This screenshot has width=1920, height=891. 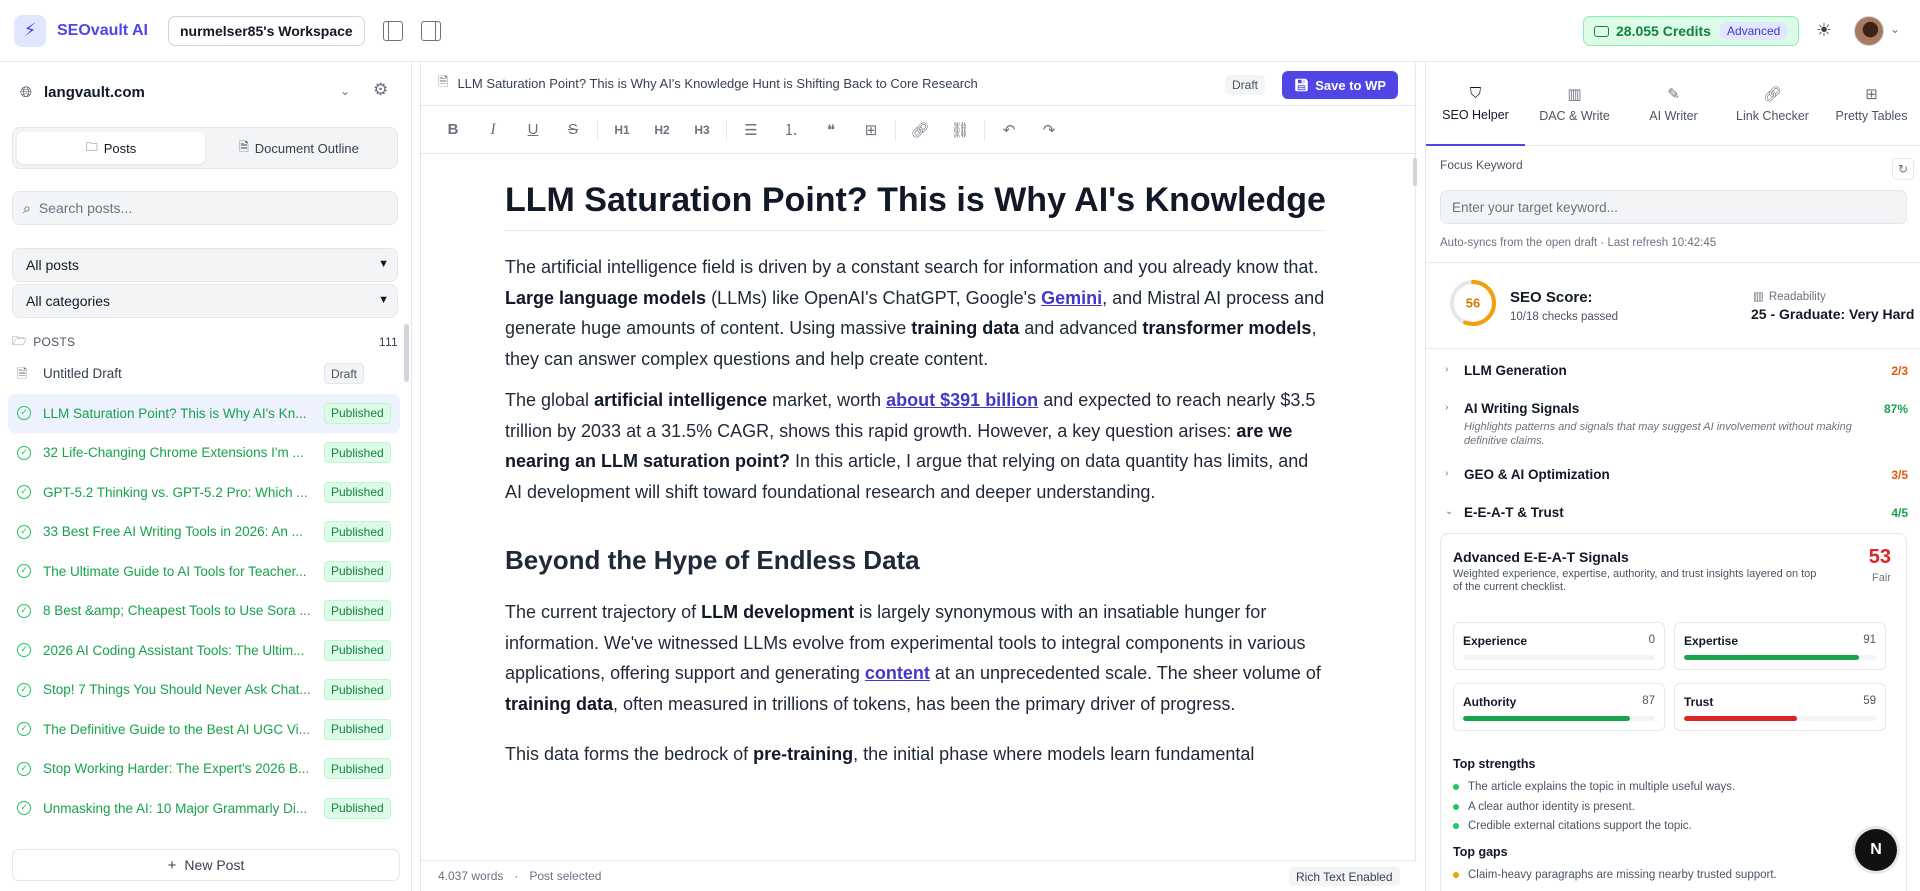 I want to click on toolbar-divider, so click(x=597, y=129).